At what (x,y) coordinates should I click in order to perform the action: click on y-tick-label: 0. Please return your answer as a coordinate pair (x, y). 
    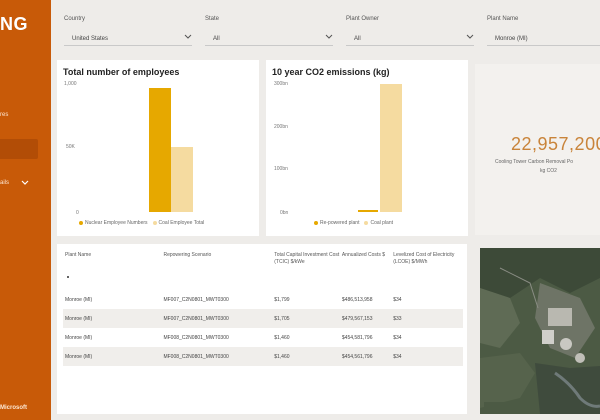
    Looking at the image, I should click on (77, 213).